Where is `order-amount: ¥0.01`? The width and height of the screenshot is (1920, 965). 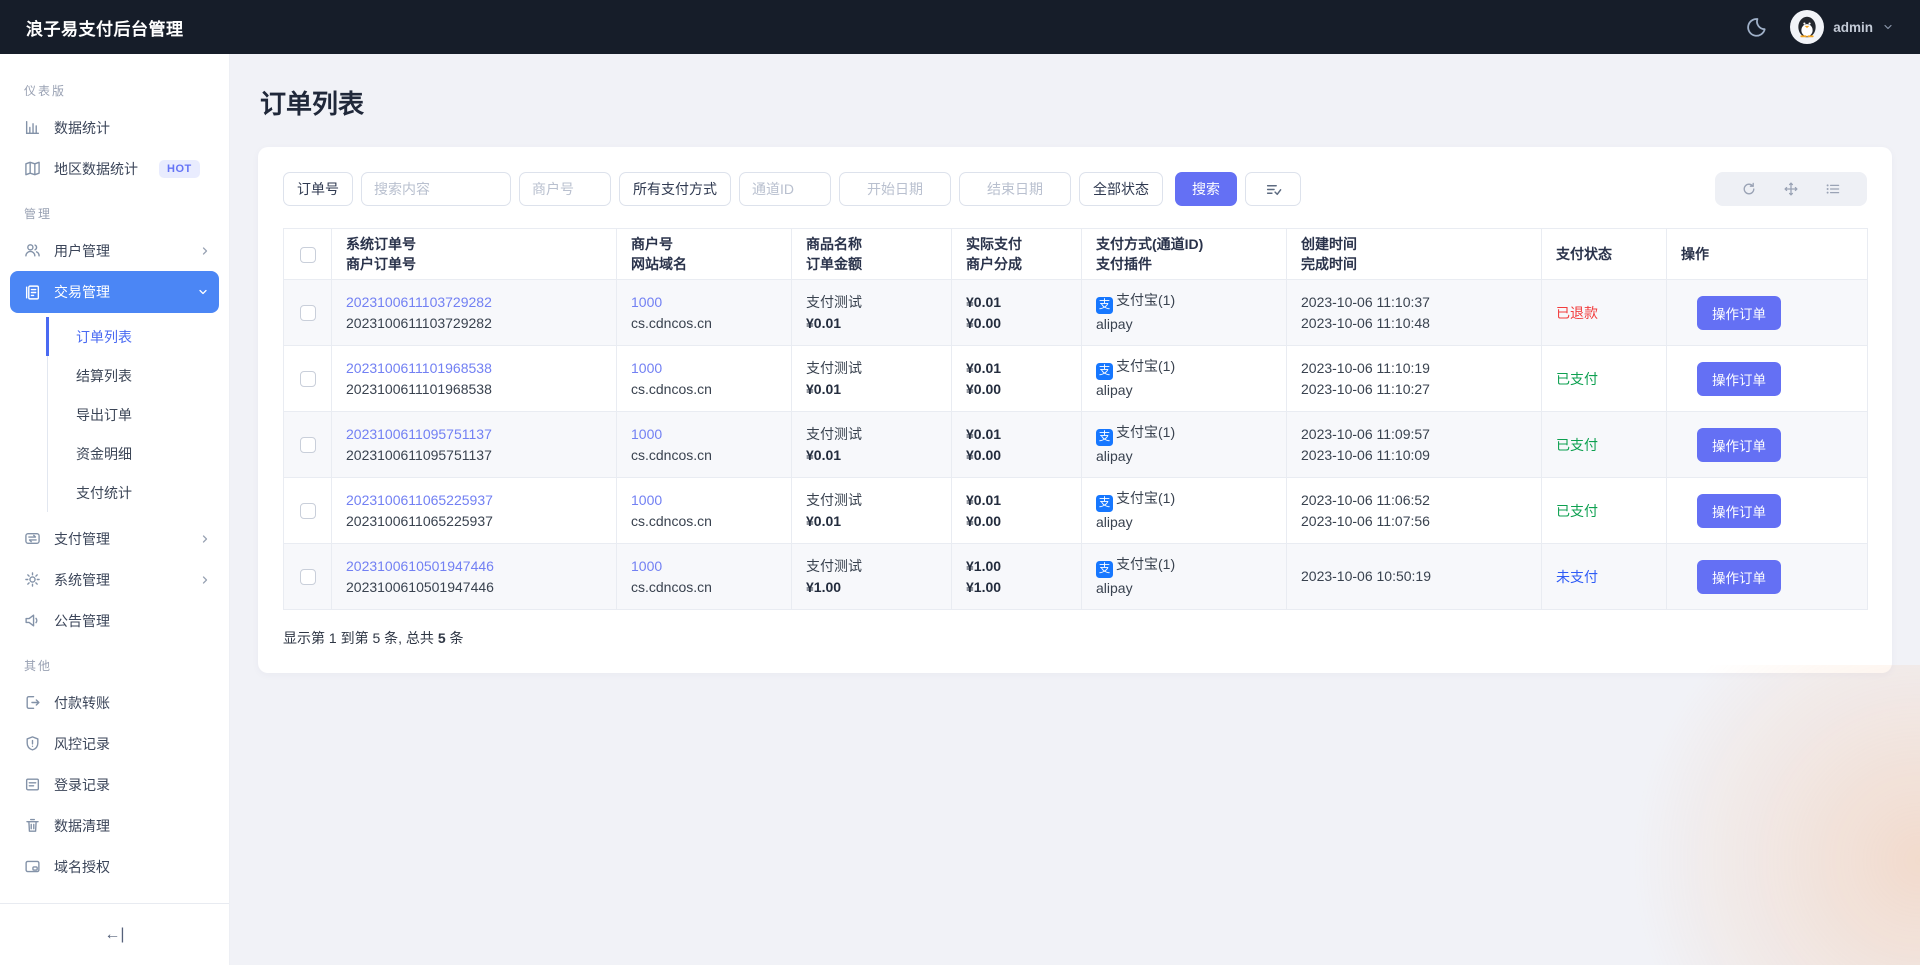
order-amount: ¥0.01 is located at coordinates (824, 454).